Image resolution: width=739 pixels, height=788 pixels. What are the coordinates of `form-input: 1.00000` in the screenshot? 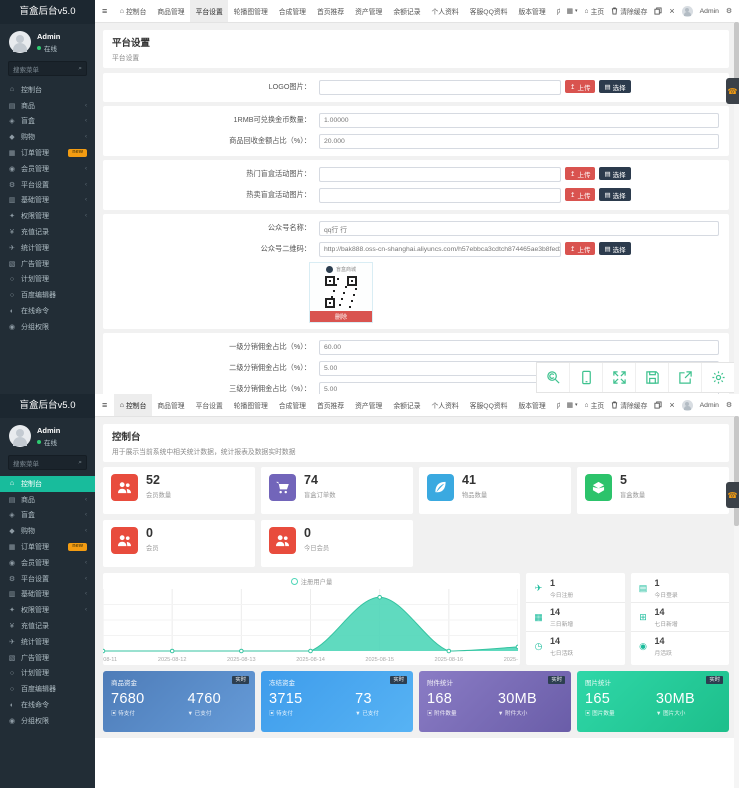 It's located at (519, 120).